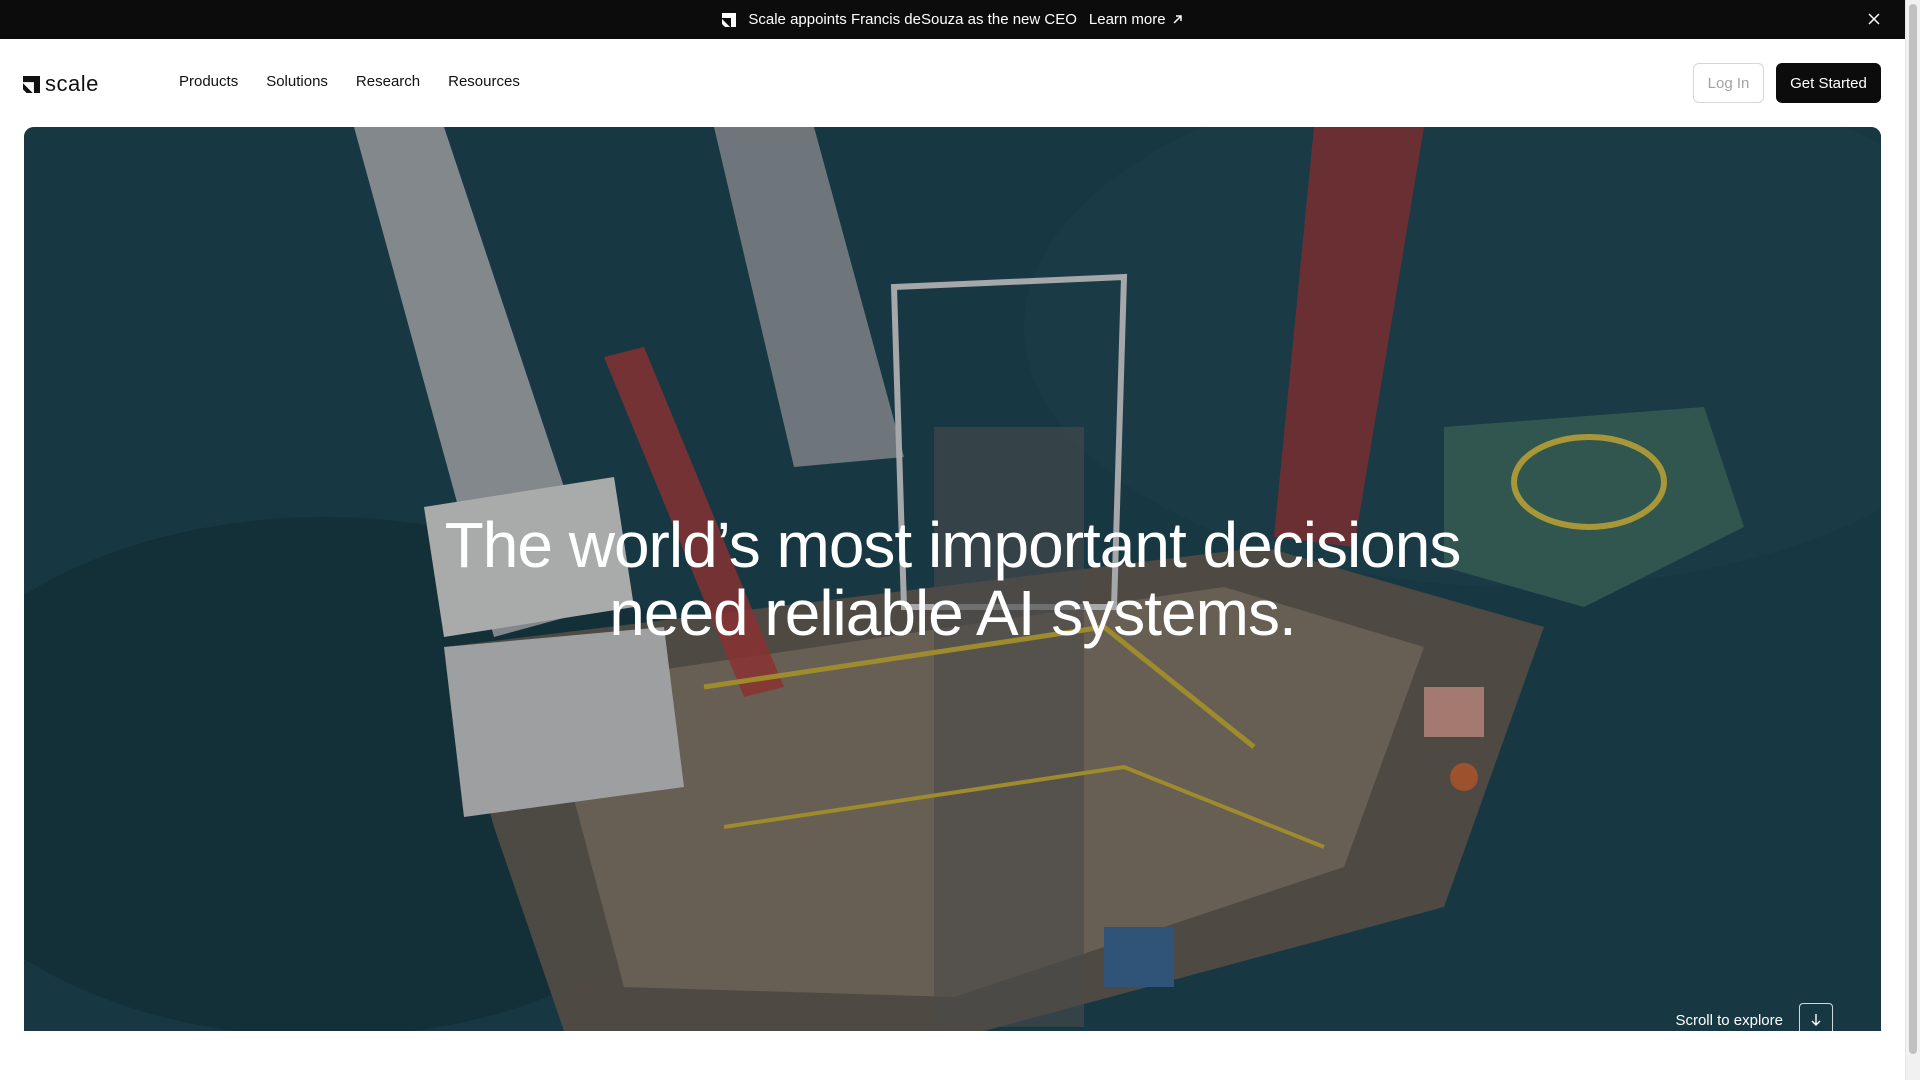 The width and height of the screenshot is (1920, 1080). Describe the element at coordinates (952, 613) in the screenshot. I see `headline-line-2: need reliable AI systems.` at that location.